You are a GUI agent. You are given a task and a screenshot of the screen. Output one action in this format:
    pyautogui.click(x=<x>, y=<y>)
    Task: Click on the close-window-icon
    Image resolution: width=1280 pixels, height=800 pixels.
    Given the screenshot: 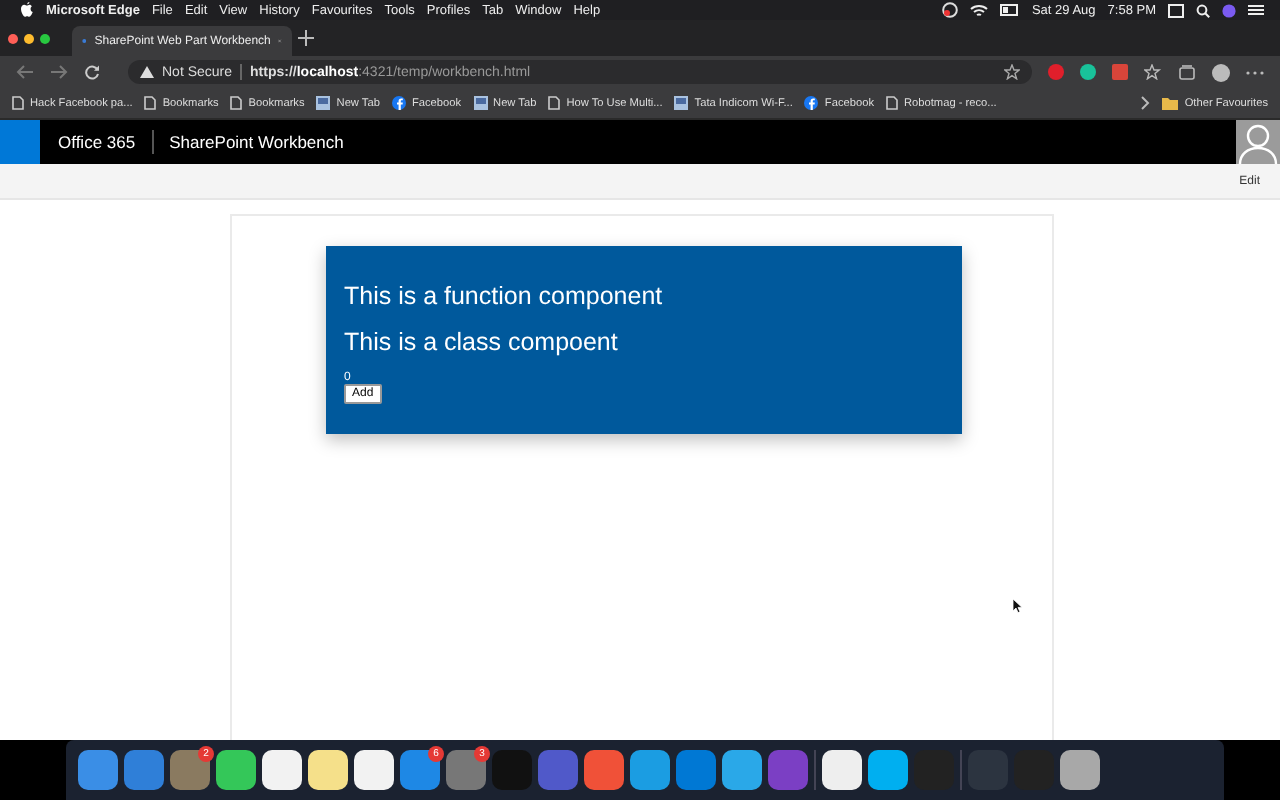 What is the action you would take?
    pyautogui.click(x=13, y=38)
    